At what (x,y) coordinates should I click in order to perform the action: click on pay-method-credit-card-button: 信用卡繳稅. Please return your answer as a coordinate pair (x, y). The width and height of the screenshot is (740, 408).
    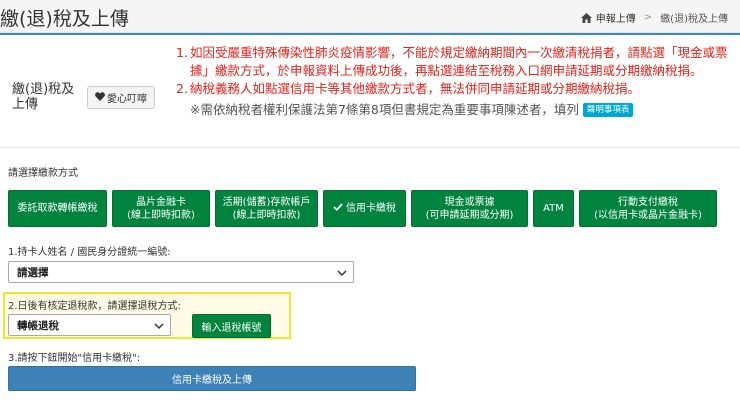
    Looking at the image, I should click on (364, 208).